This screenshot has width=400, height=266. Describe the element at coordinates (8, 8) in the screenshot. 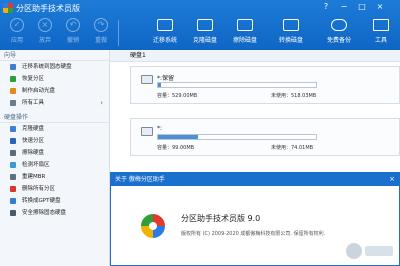

I see `app-logo-icon` at that location.